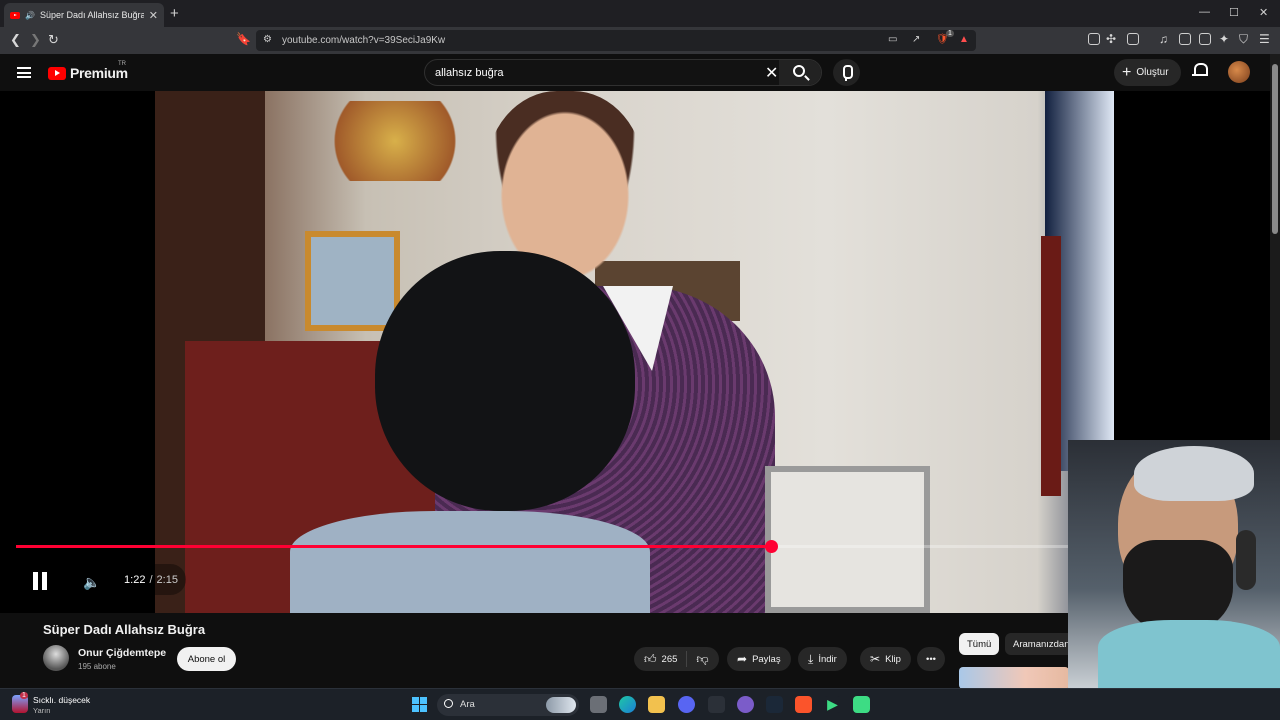  What do you see at coordinates (627, 704) in the screenshot?
I see `edge-icon` at bounding box center [627, 704].